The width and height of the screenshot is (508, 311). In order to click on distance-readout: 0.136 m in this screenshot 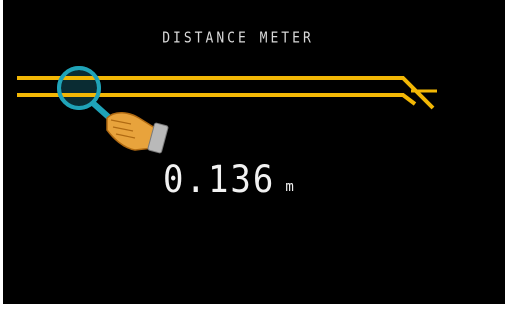, I will do `click(228, 180)`.